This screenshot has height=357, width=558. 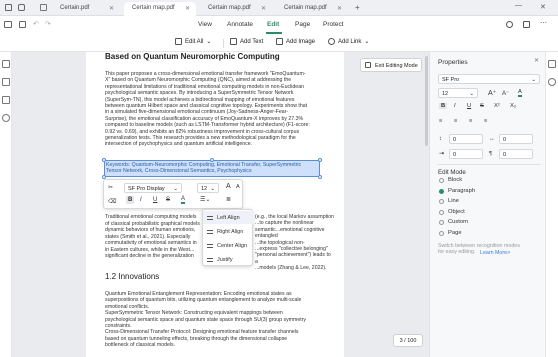 What do you see at coordinates (21, 7) in the screenshot?
I see `app-icon` at bounding box center [21, 7].